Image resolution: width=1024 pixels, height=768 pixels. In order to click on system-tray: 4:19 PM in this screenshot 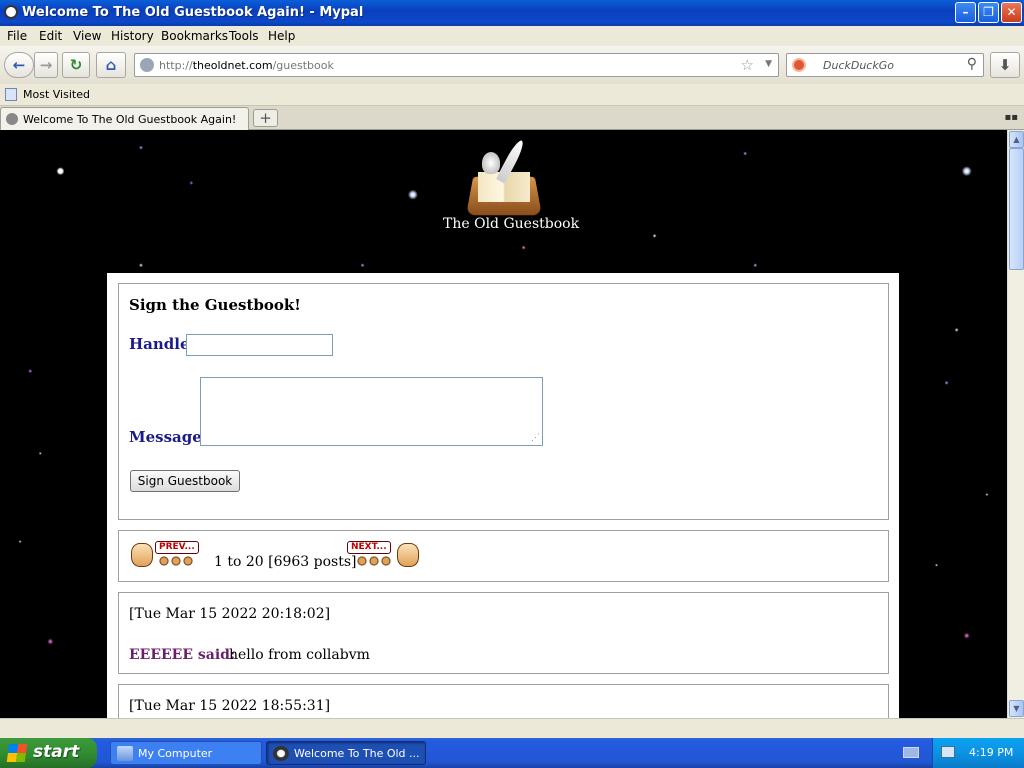, I will do `click(978, 753)`.